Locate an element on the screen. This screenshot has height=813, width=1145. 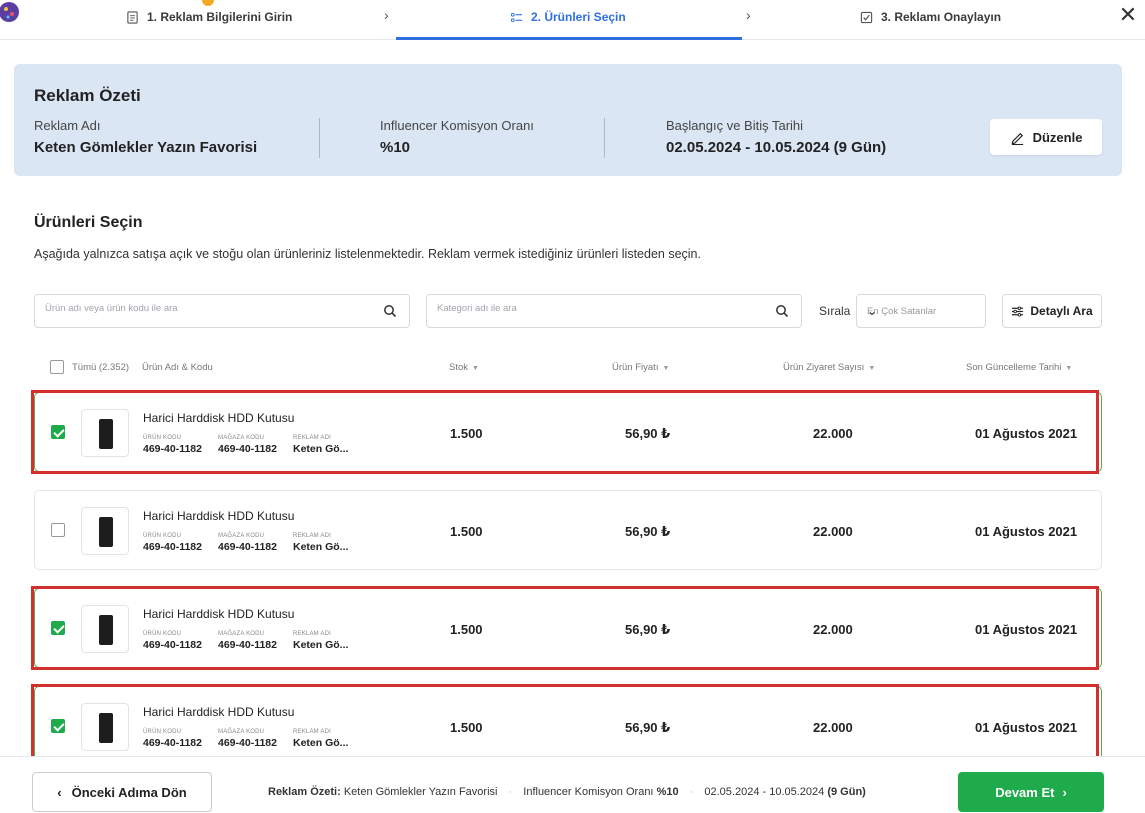
sort-select: En Çok Satanlar ⌄ is located at coordinates (921, 311).